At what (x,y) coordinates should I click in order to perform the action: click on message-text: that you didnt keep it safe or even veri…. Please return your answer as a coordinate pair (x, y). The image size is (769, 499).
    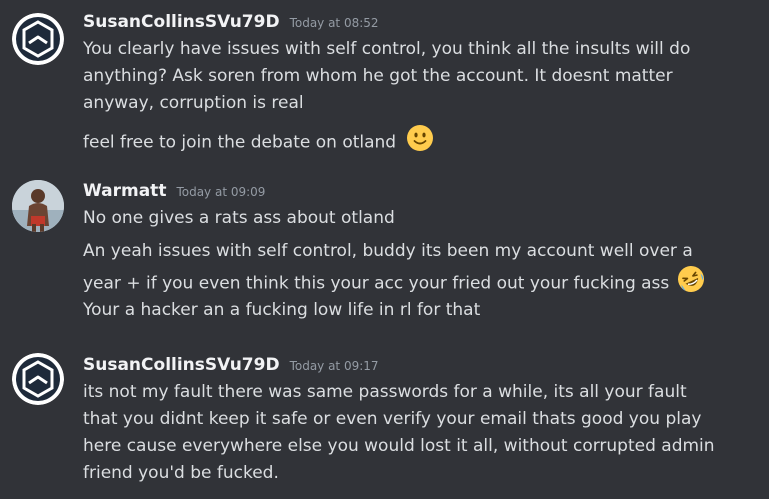
    Looking at the image, I should click on (392, 419).